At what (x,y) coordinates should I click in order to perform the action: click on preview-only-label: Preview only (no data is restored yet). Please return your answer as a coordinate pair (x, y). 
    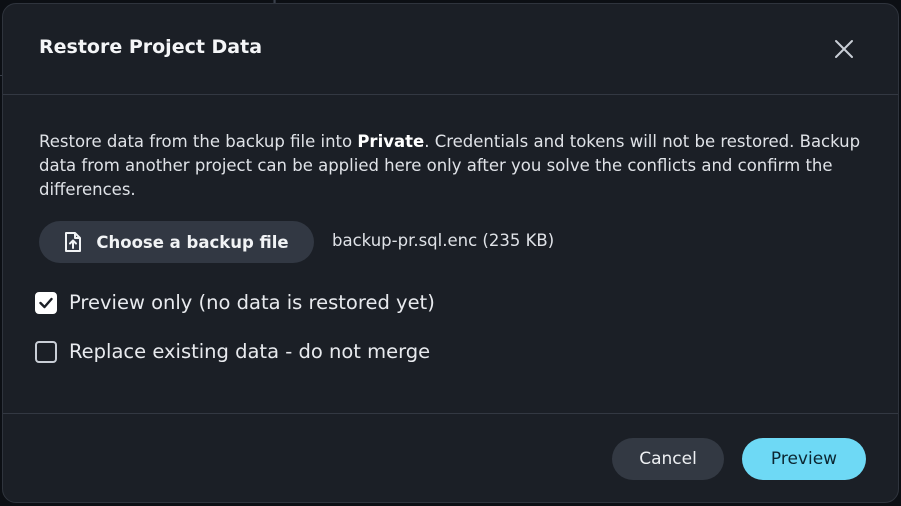
    Looking at the image, I should click on (252, 302).